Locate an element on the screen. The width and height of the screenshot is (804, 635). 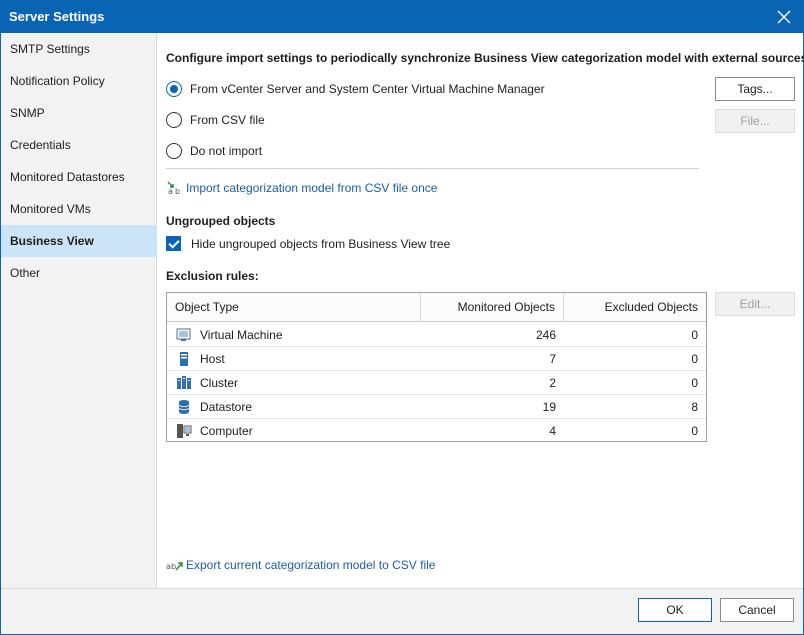
radio-do-not-import: Do not import is located at coordinates (214, 151).